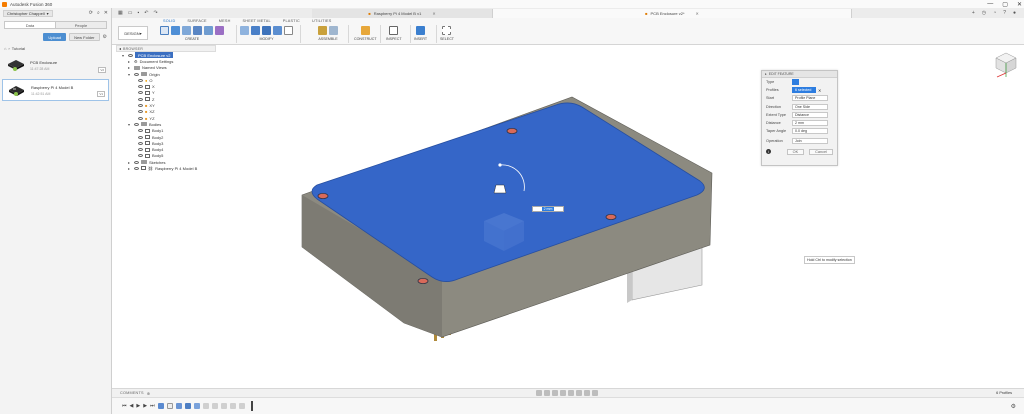  I want to click on shell-icon, so click(277, 30).